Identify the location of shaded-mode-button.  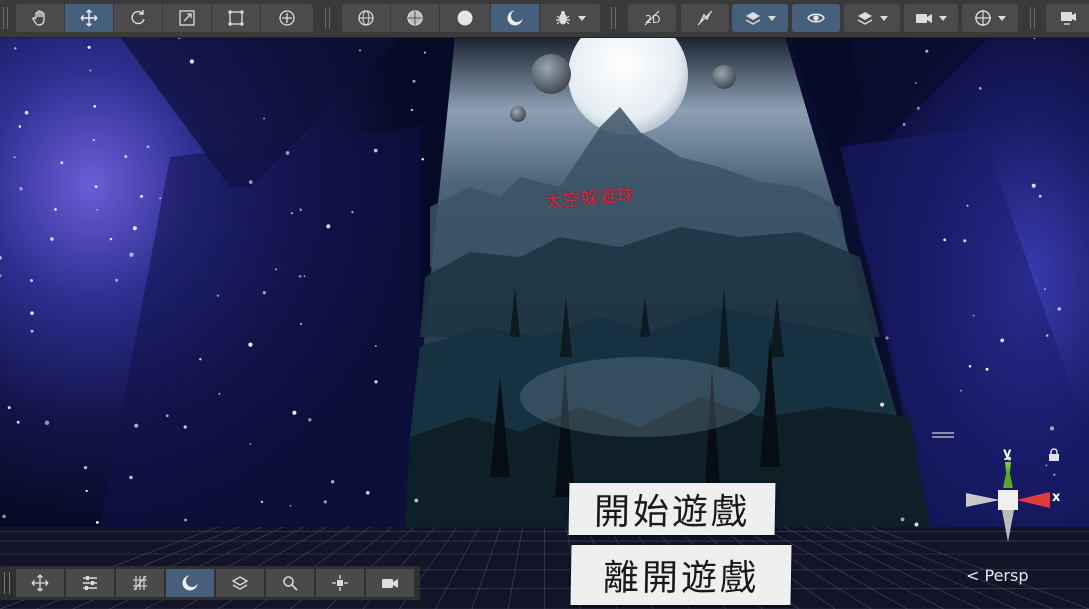
(465, 18).